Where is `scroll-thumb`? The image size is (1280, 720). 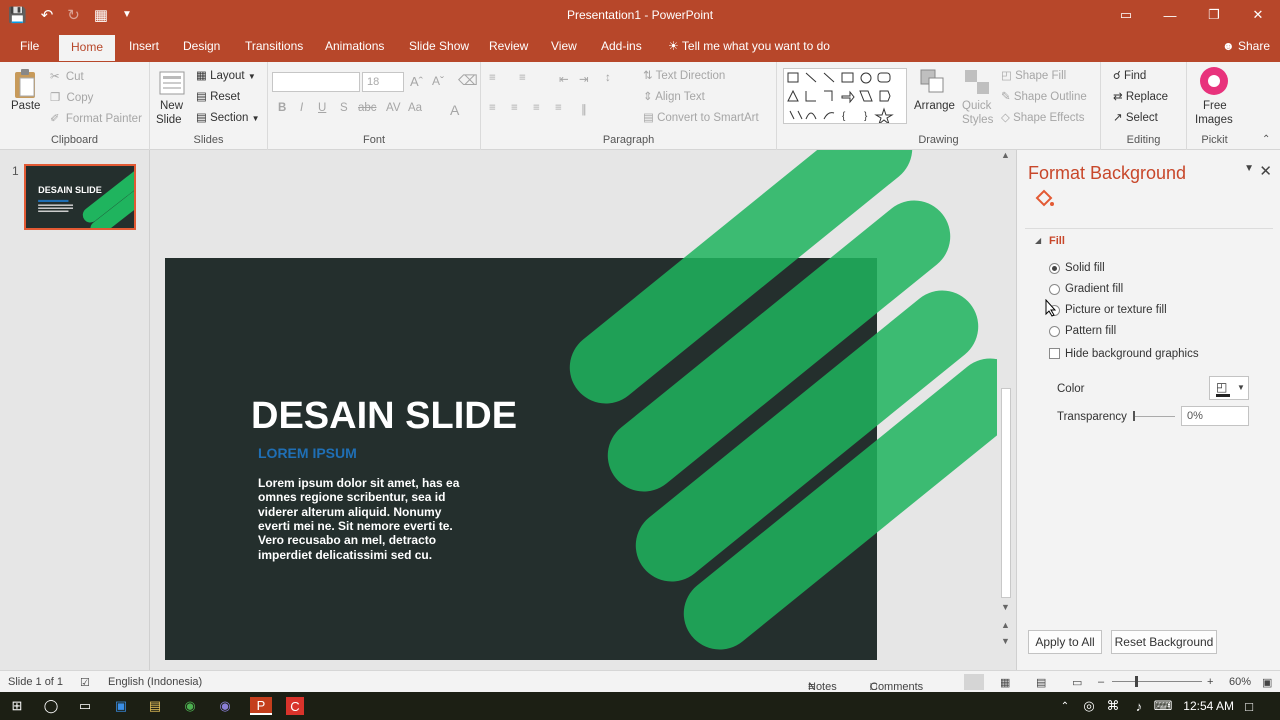
scroll-thumb is located at coordinates (1006, 493).